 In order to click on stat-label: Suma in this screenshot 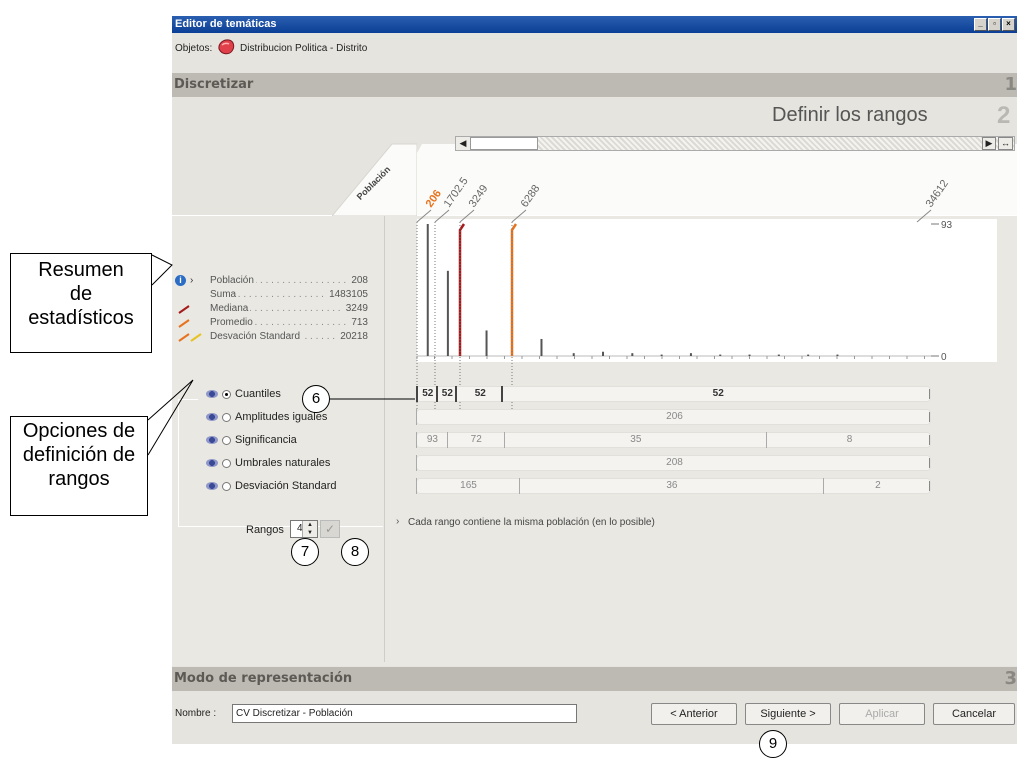, I will do `click(224, 294)`.